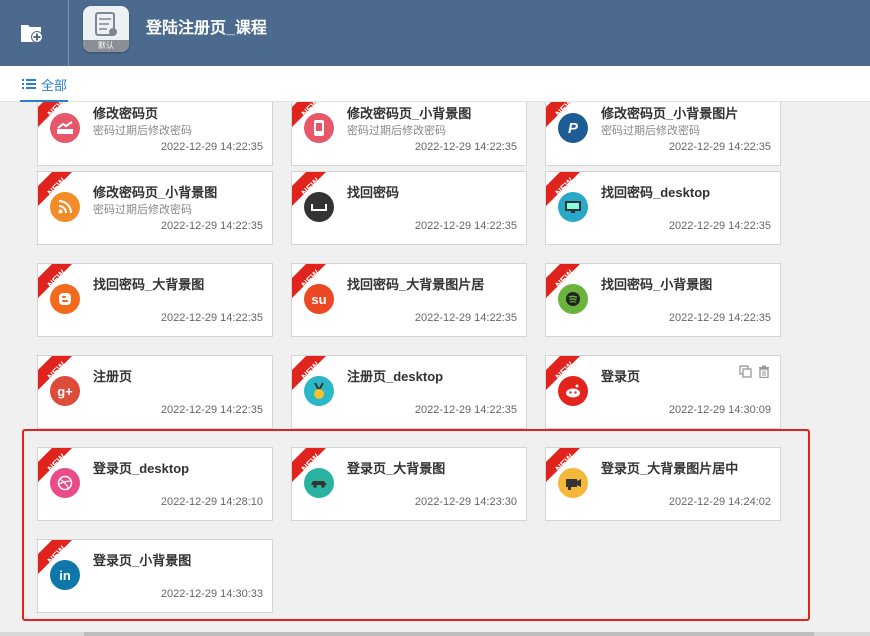  I want to click on card-title: 找回密码, so click(373, 192).